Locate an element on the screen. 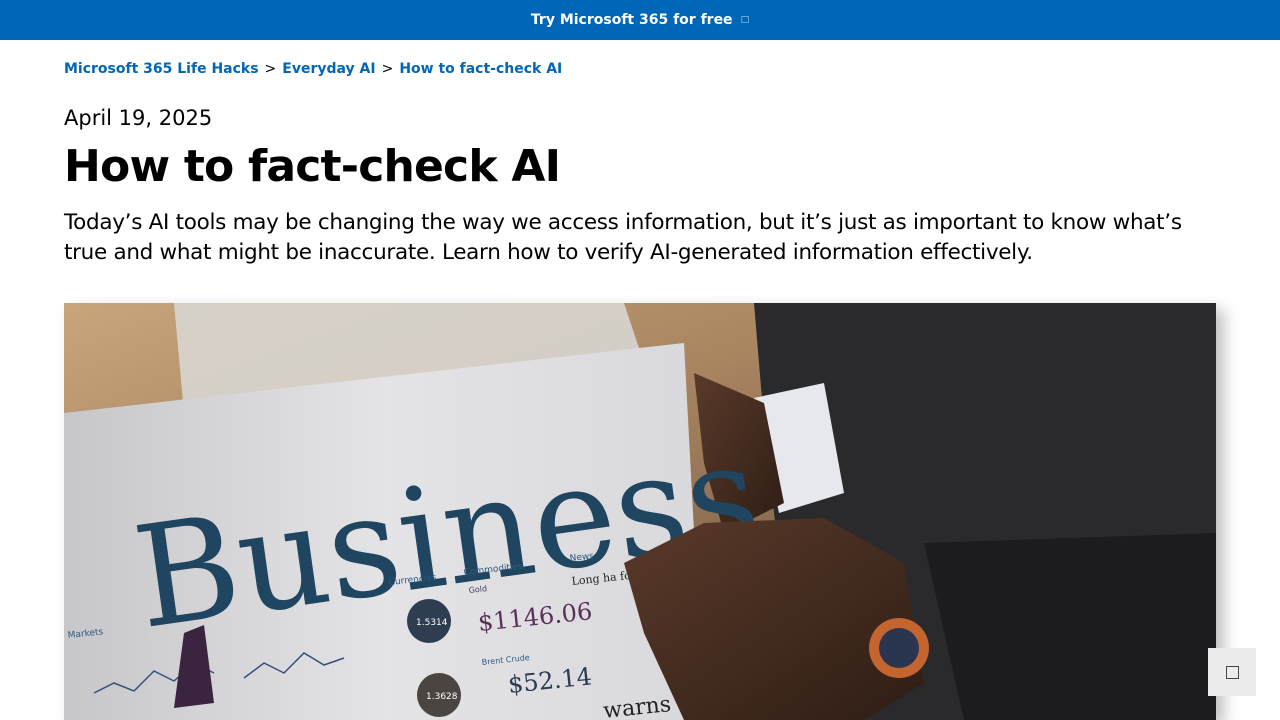  article-date: April 19, 2025 is located at coordinates (138, 118).